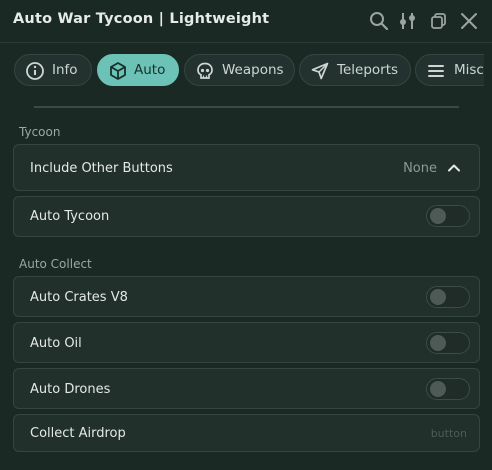  Describe the element at coordinates (78, 433) in the screenshot. I see `collect-airdrop-label: Collect Airdrop` at that location.